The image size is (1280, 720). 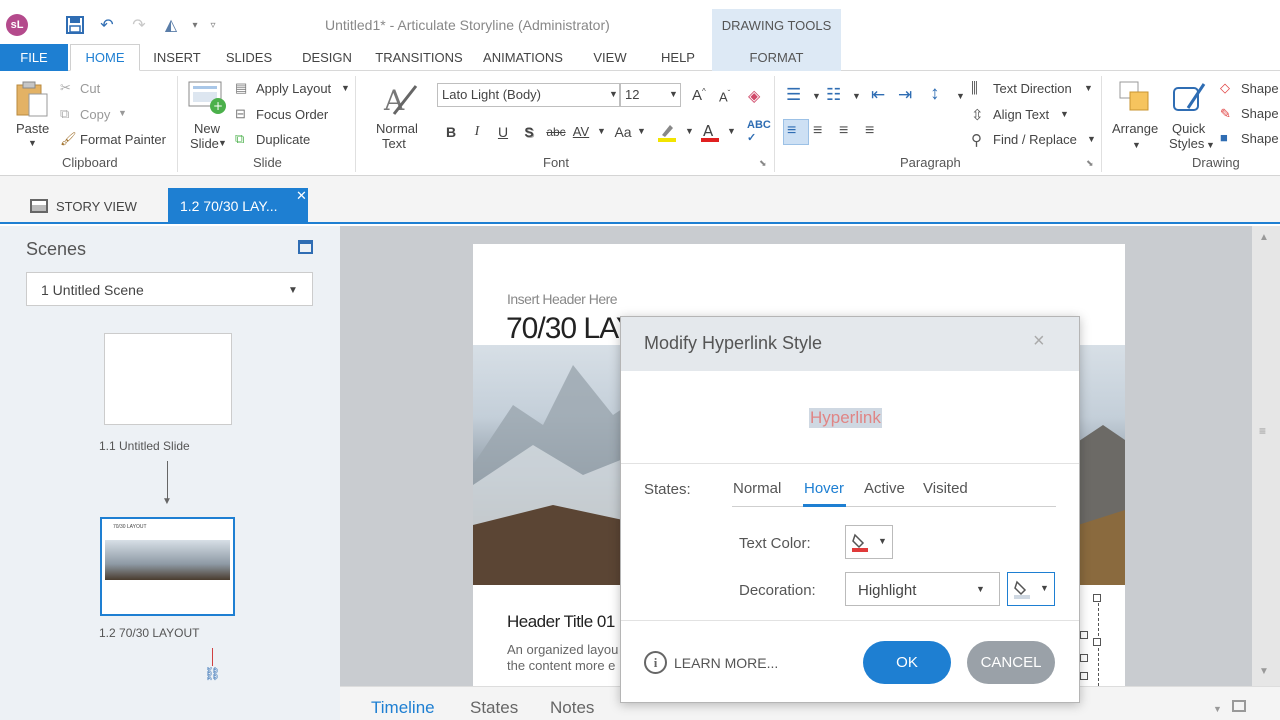 I want to click on highlight-dropdown-icon: ▼, so click(x=689, y=131).